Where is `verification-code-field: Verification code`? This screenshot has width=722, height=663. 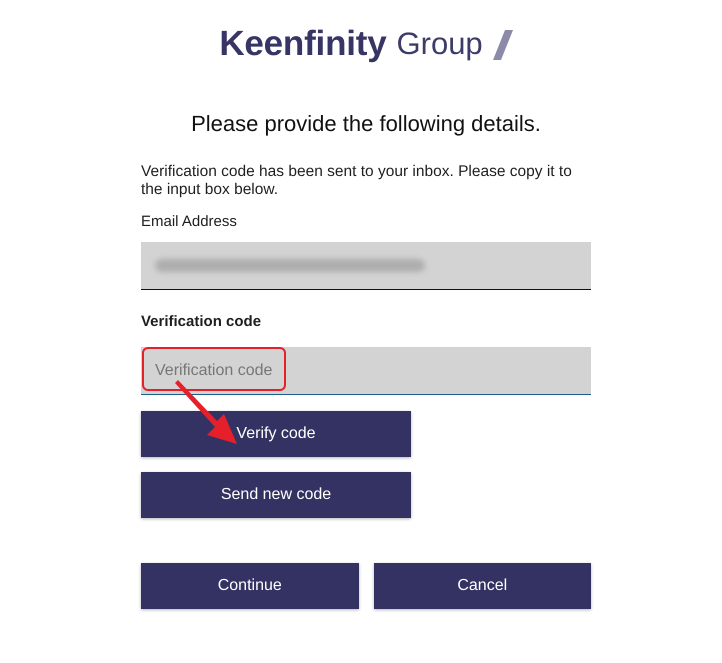 verification-code-field: Verification code is located at coordinates (366, 371).